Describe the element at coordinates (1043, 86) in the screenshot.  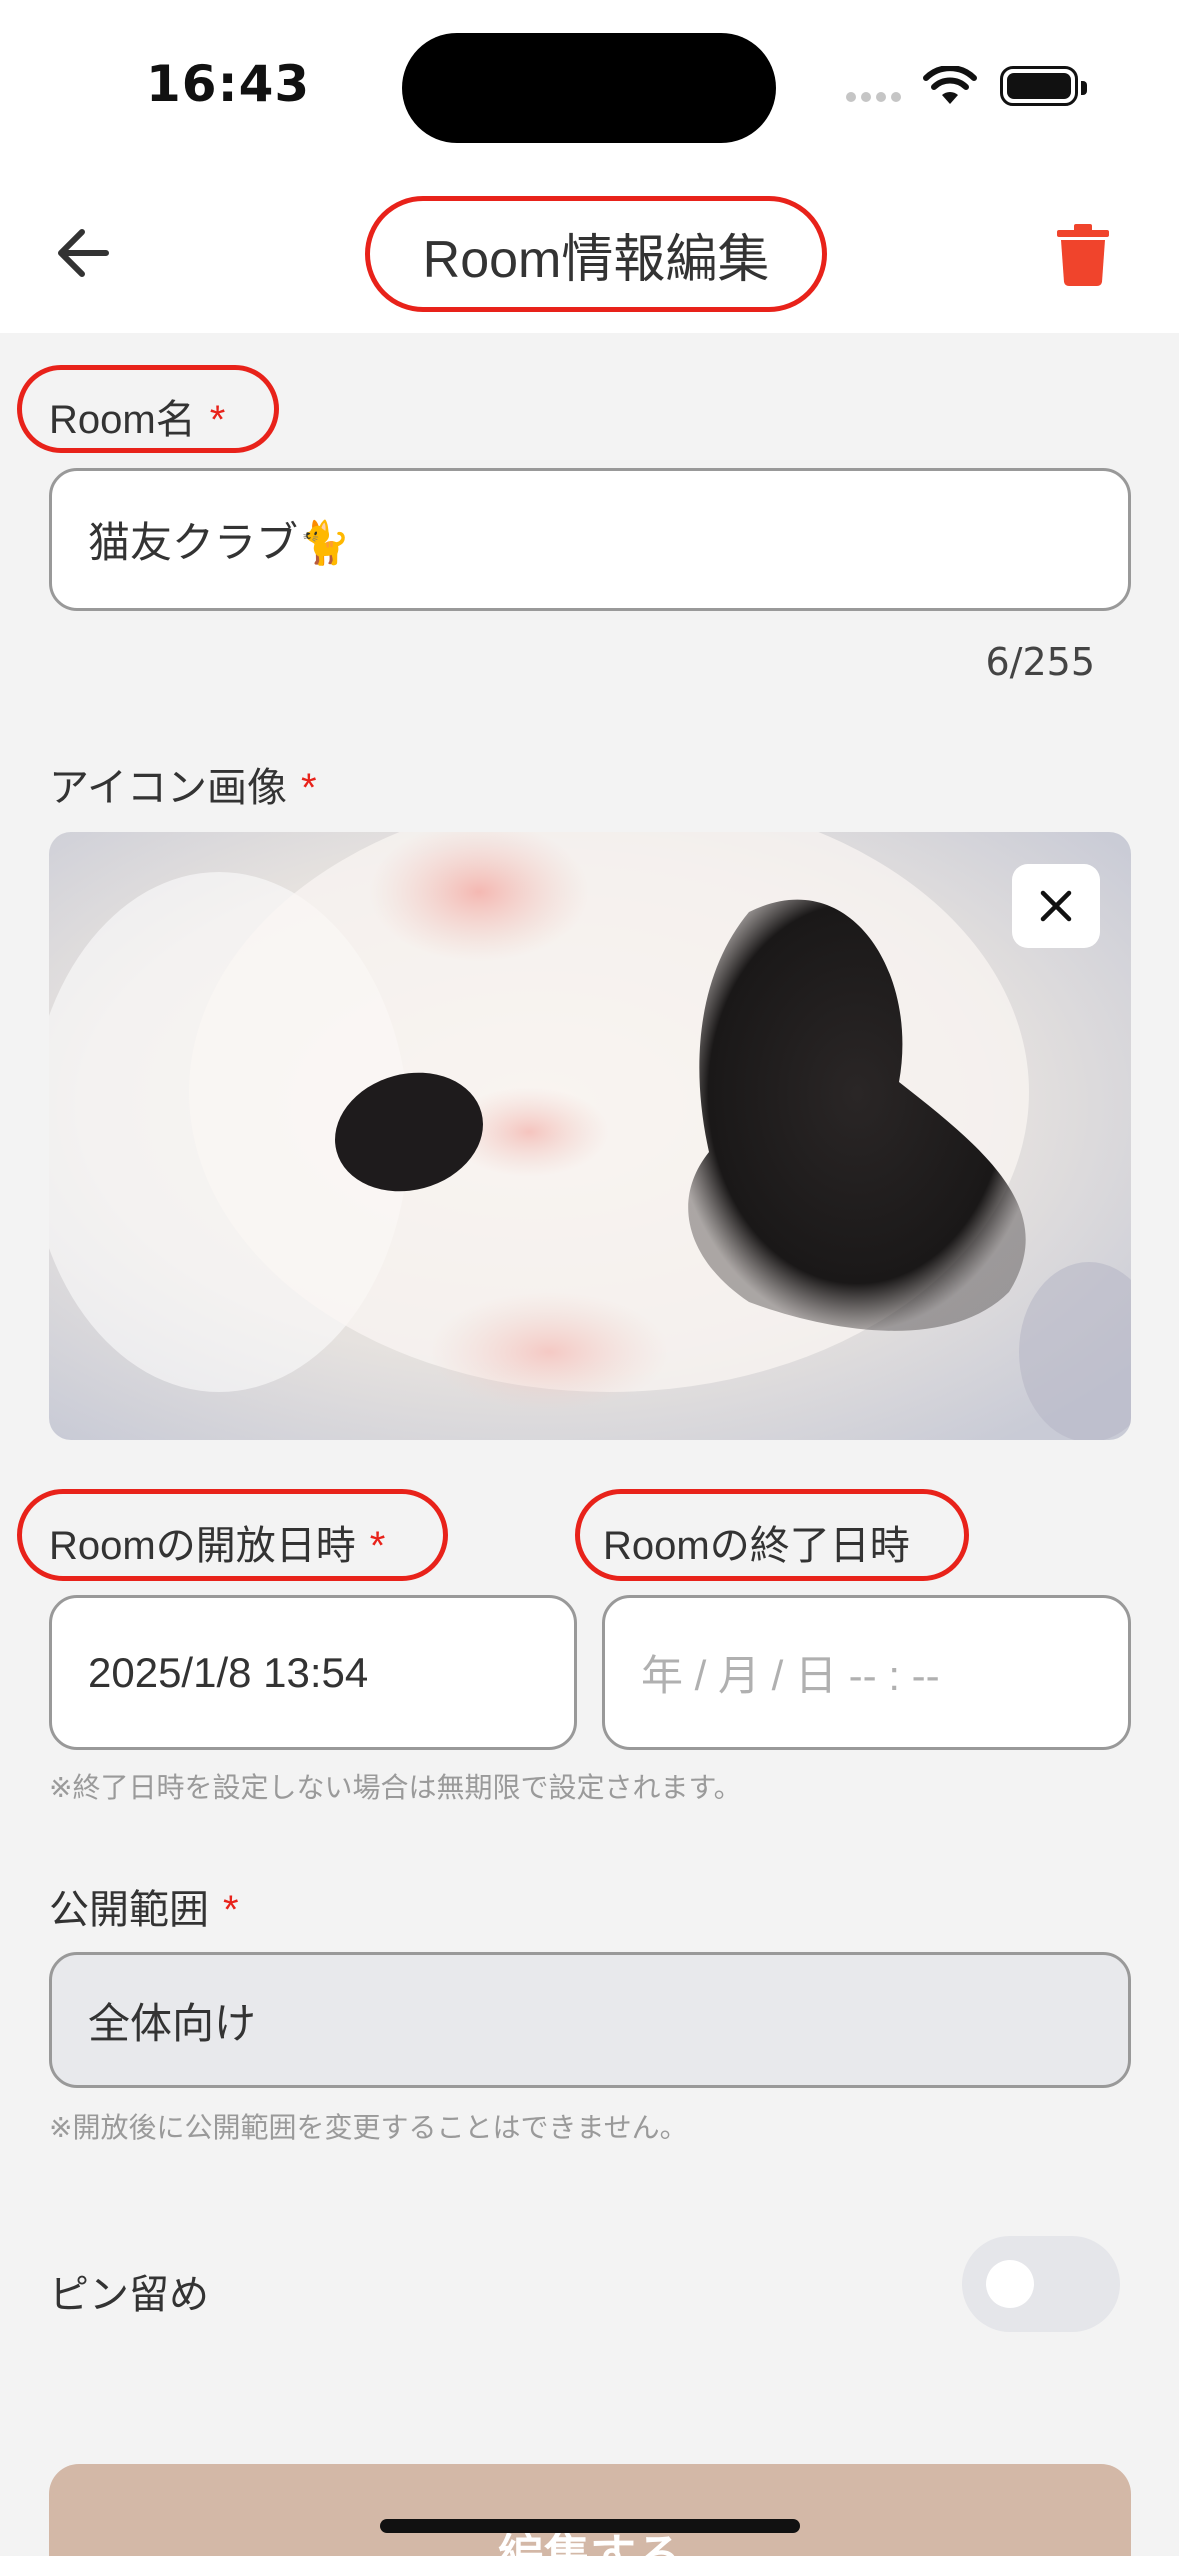
I see `battery-icon` at that location.